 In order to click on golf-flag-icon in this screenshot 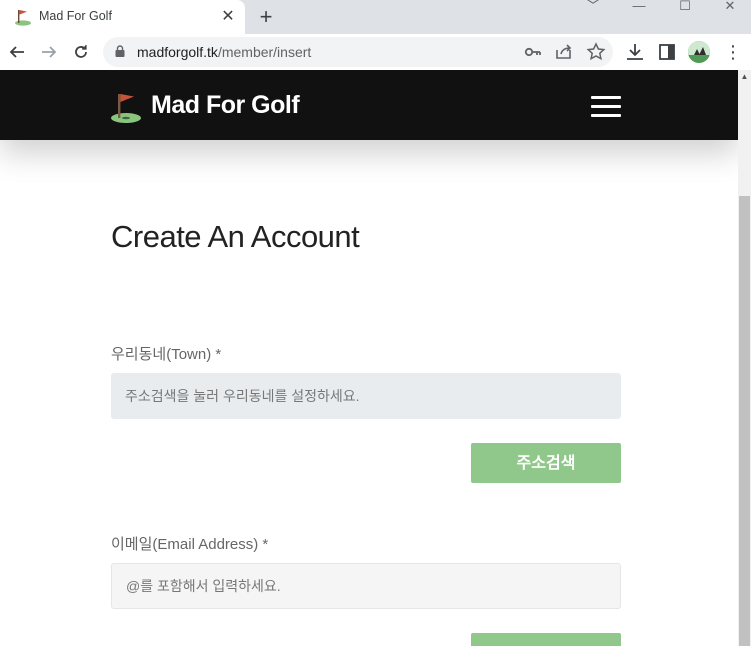, I will do `click(23, 18)`.